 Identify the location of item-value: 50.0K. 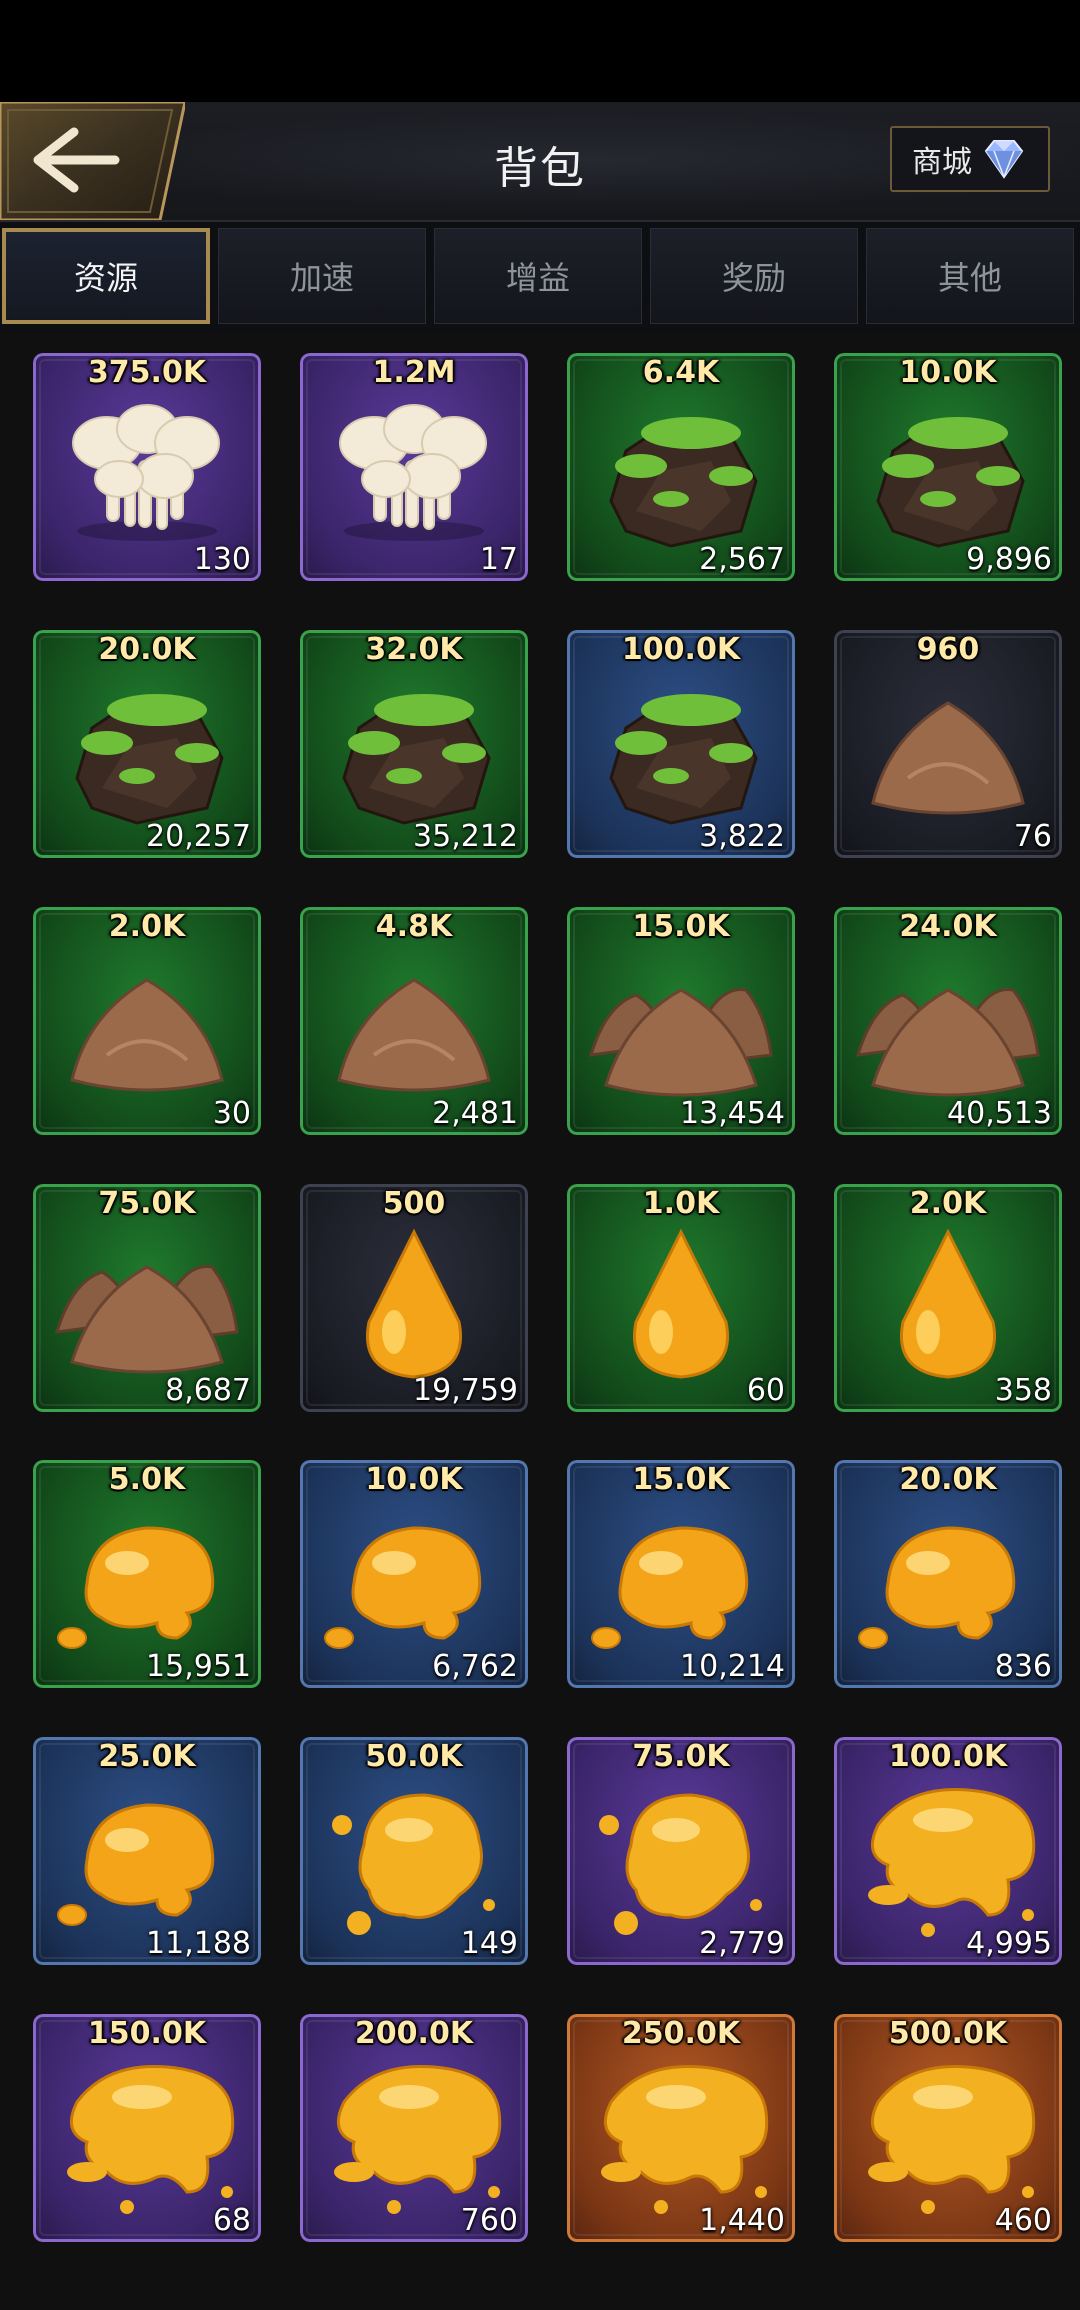
(414, 1756).